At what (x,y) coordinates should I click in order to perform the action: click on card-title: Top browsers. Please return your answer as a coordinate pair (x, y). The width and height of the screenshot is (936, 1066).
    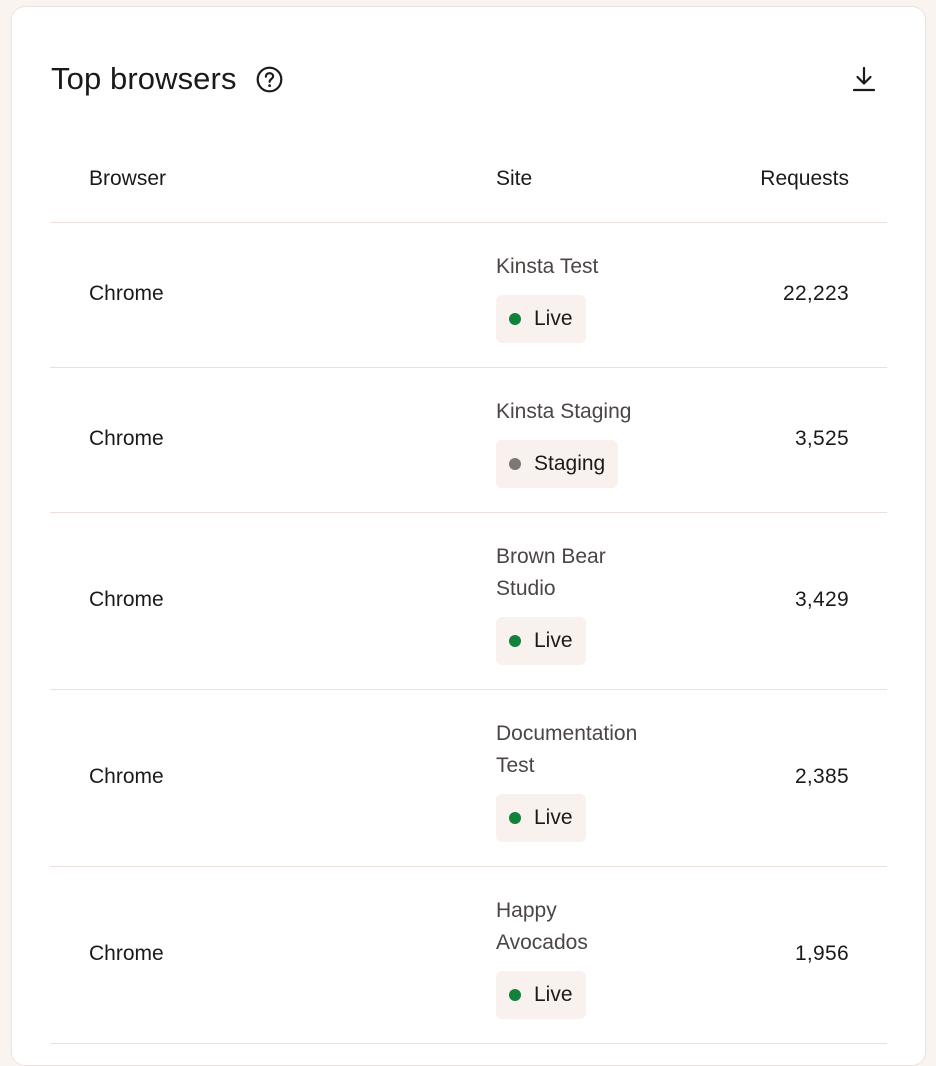
    Looking at the image, I should click on (144, 78).